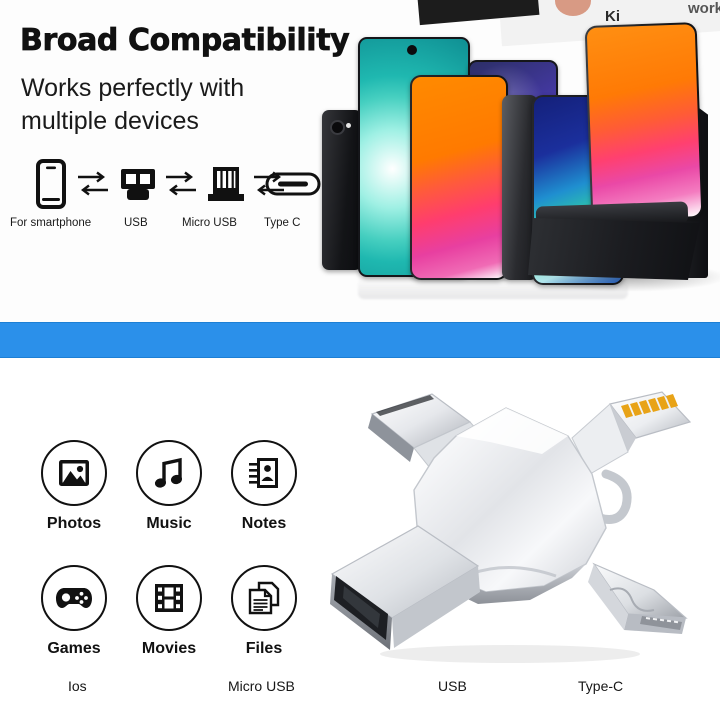 The width and height of the screenshot is (720, 720). Describe the element at coordinates (169, 648) in the screenshot. I see `feature-label: Movies` at that location.